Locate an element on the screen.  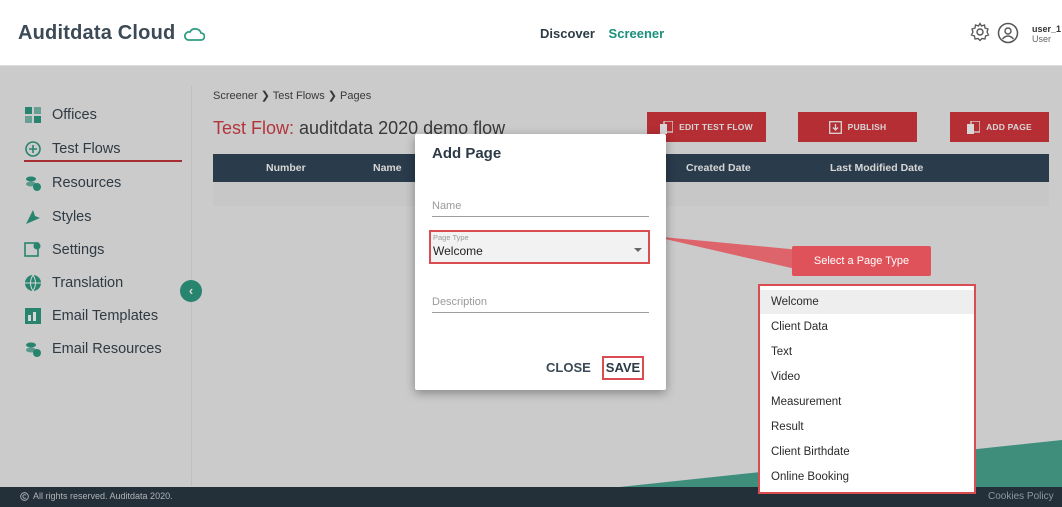
description-input: Description is located at coordinates (540, 302).